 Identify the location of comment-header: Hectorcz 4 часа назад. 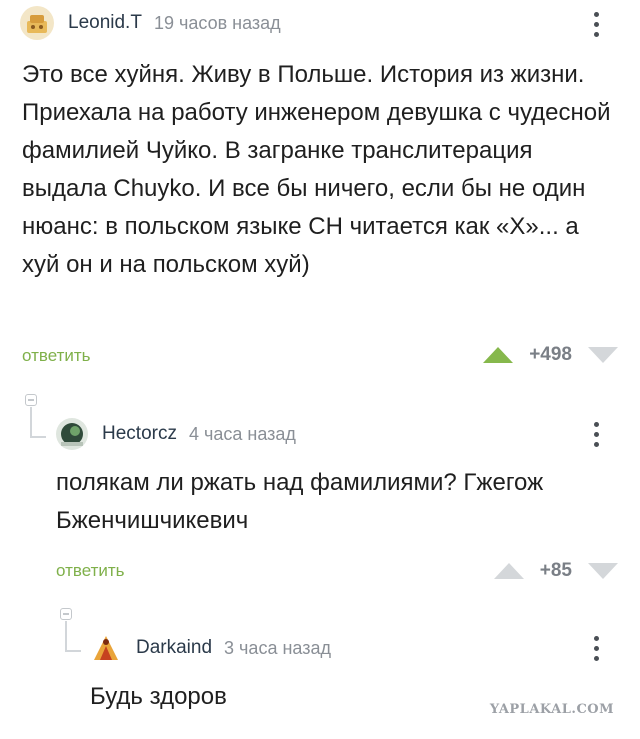
(176, 434).